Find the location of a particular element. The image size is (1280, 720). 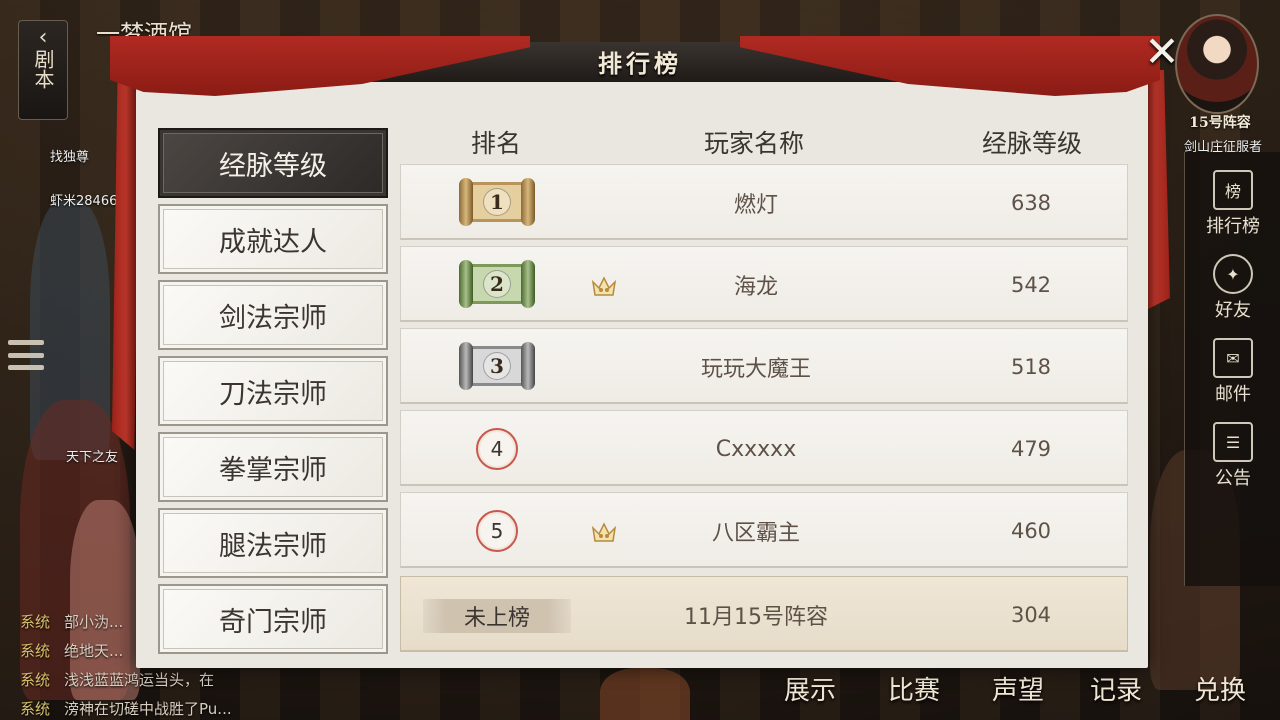

avatar-label: 15号阵容 is located at coordinates (1220, 123).